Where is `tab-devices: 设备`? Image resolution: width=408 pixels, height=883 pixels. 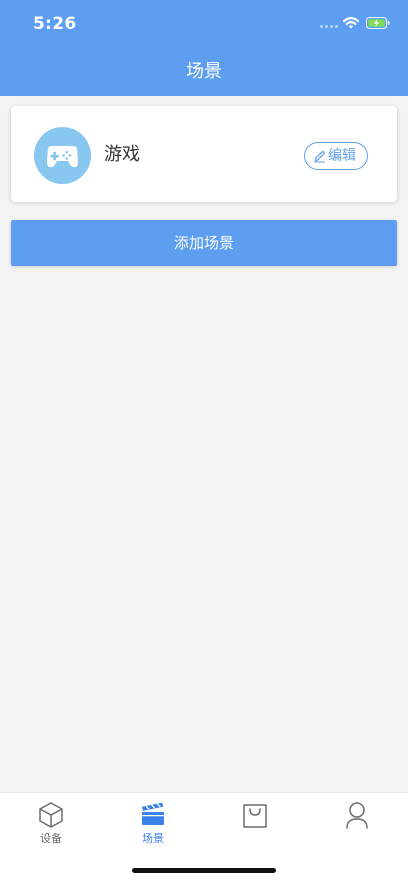 tab-devices: 设备 is located at coordinates (51, 821).